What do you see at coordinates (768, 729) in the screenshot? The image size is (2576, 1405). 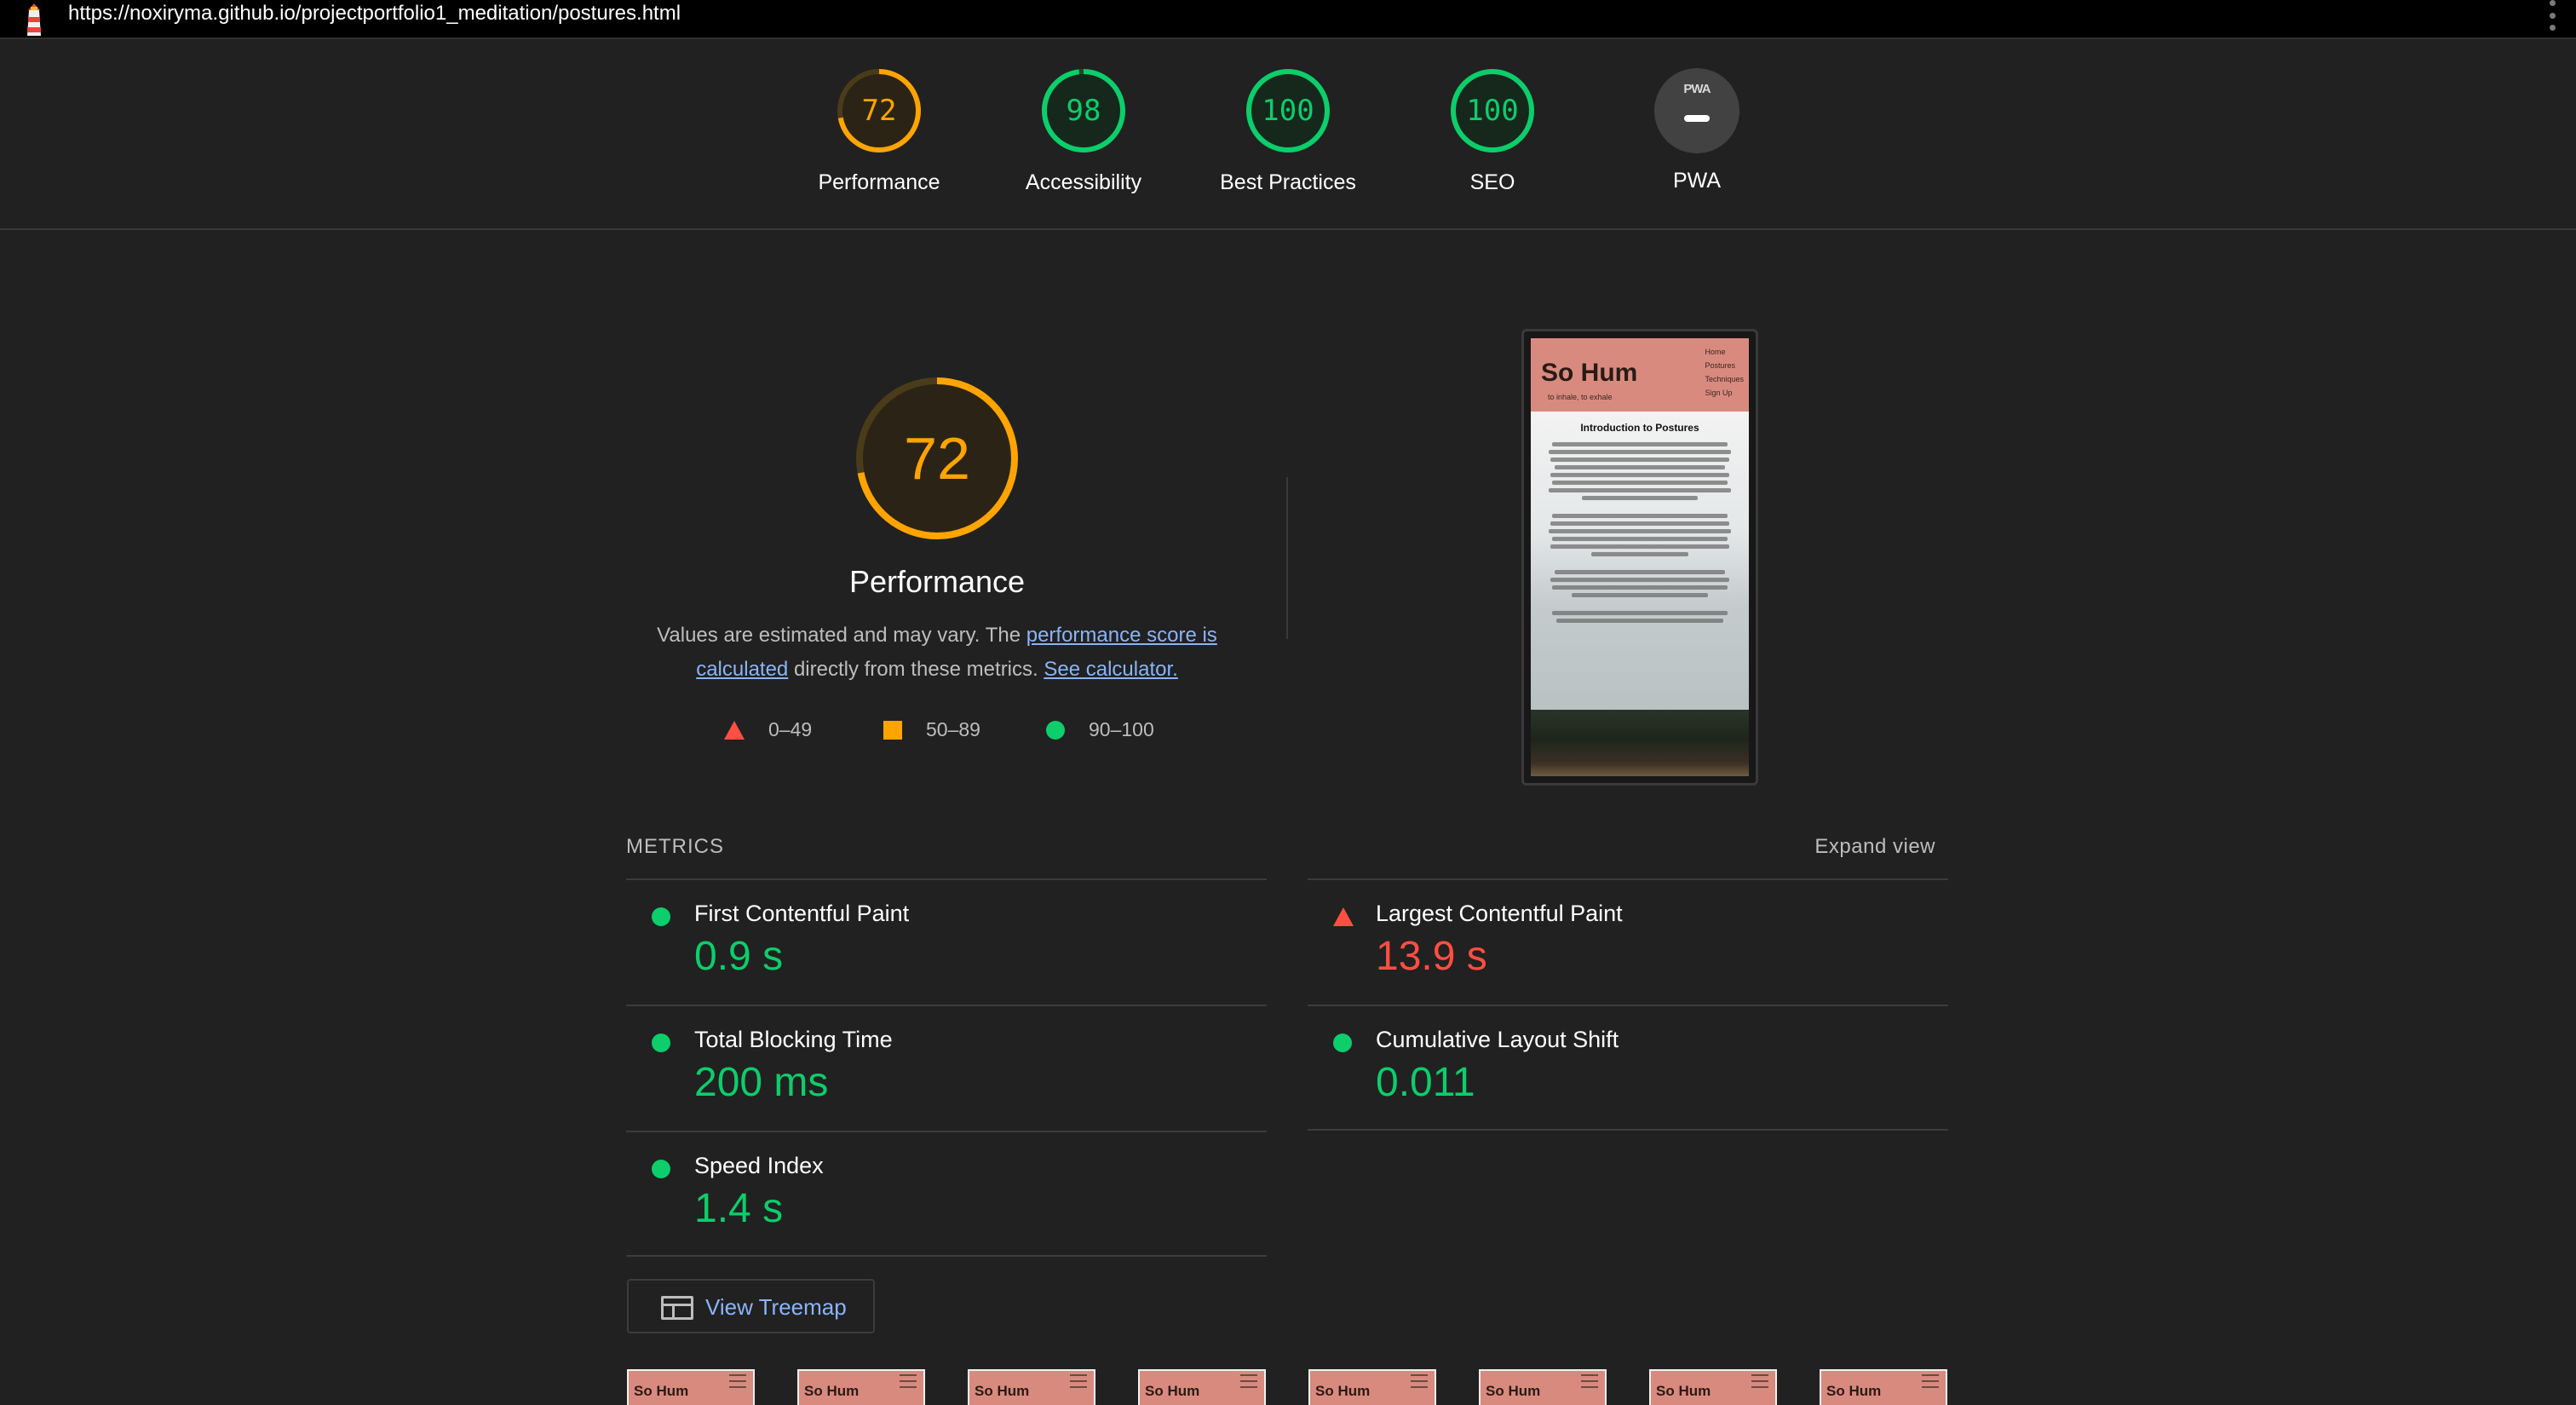 I see `legend-fail: 0–49` at bounding box center [768, 729].